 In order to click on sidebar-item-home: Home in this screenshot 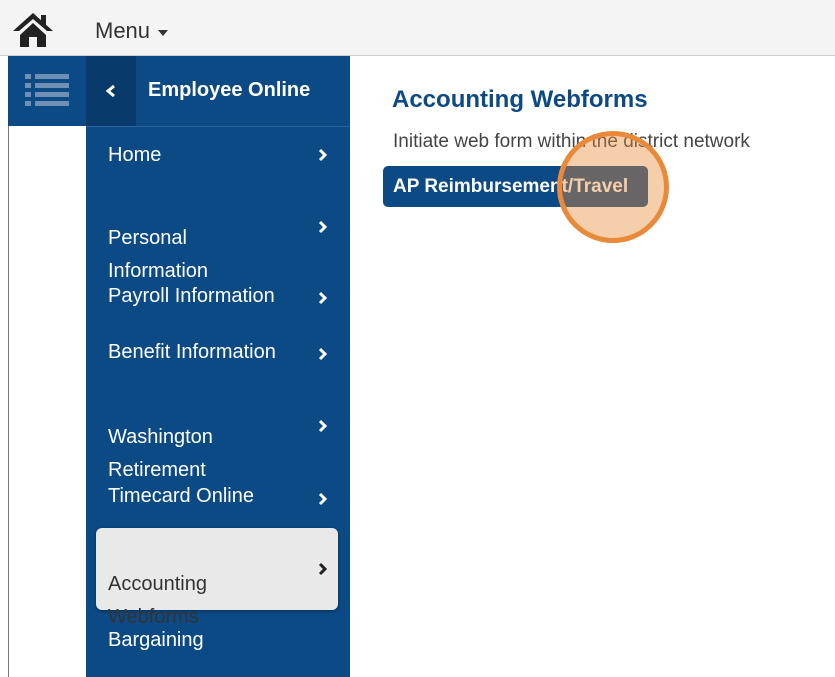, I will do `click(218, 155)`.